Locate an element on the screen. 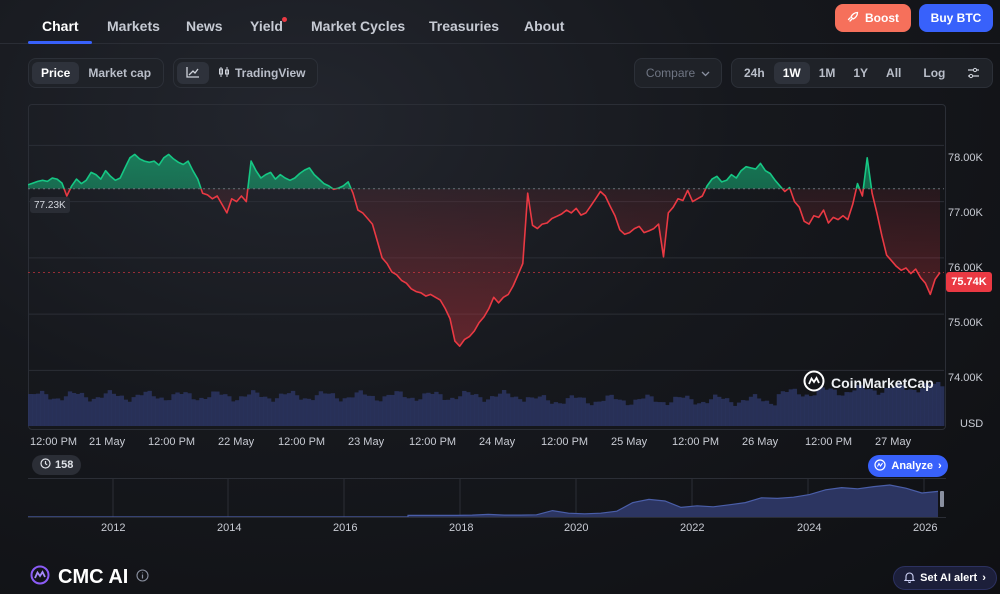  range-1w: 1W is located at coordinates (791, 73).